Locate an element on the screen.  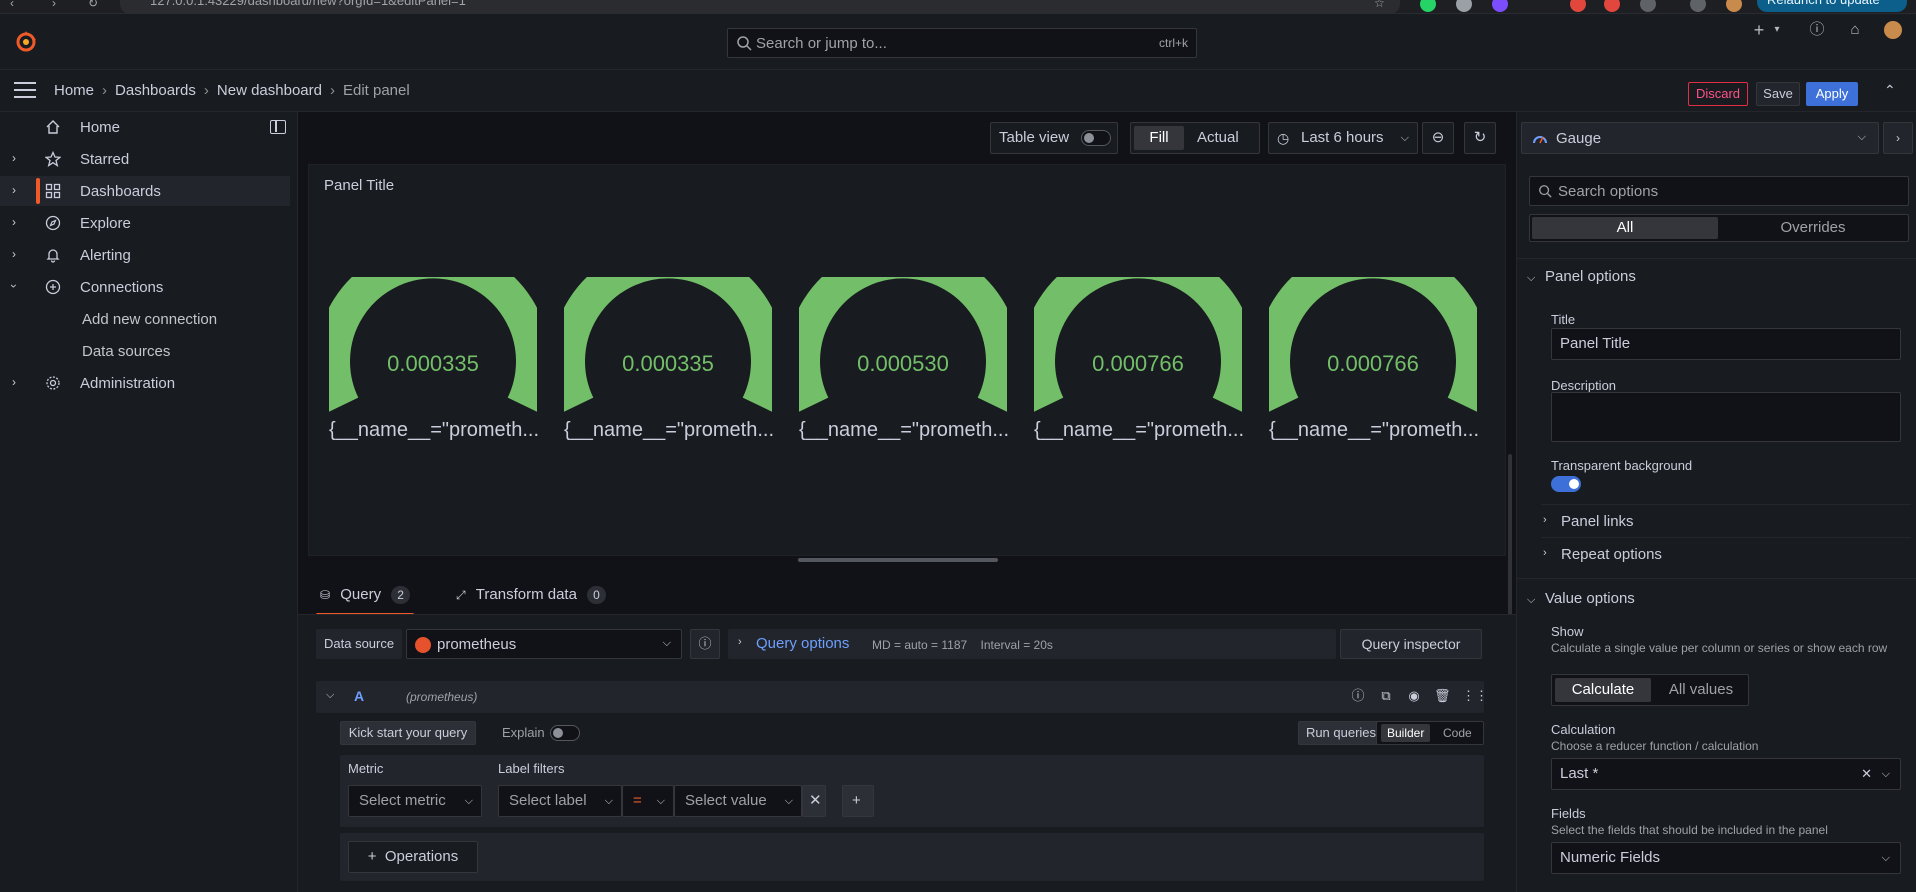
discard-button: Discard is located at coordinates (1718, 94).